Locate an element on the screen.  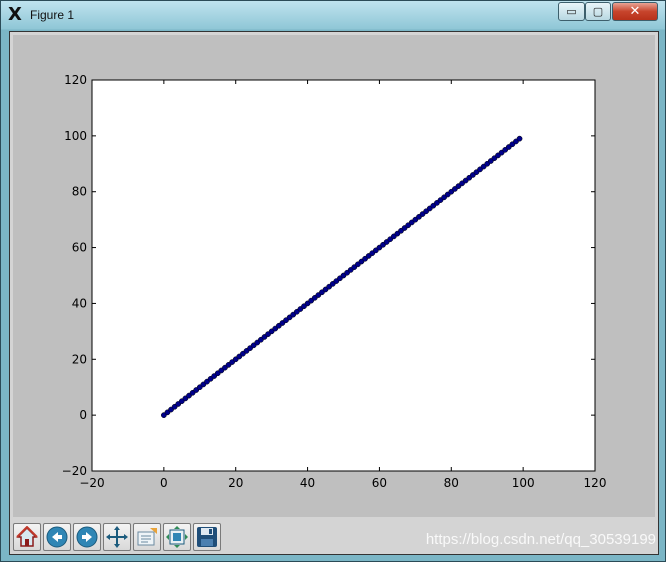
save-floppy-icon is located at coordinates (207, 537).